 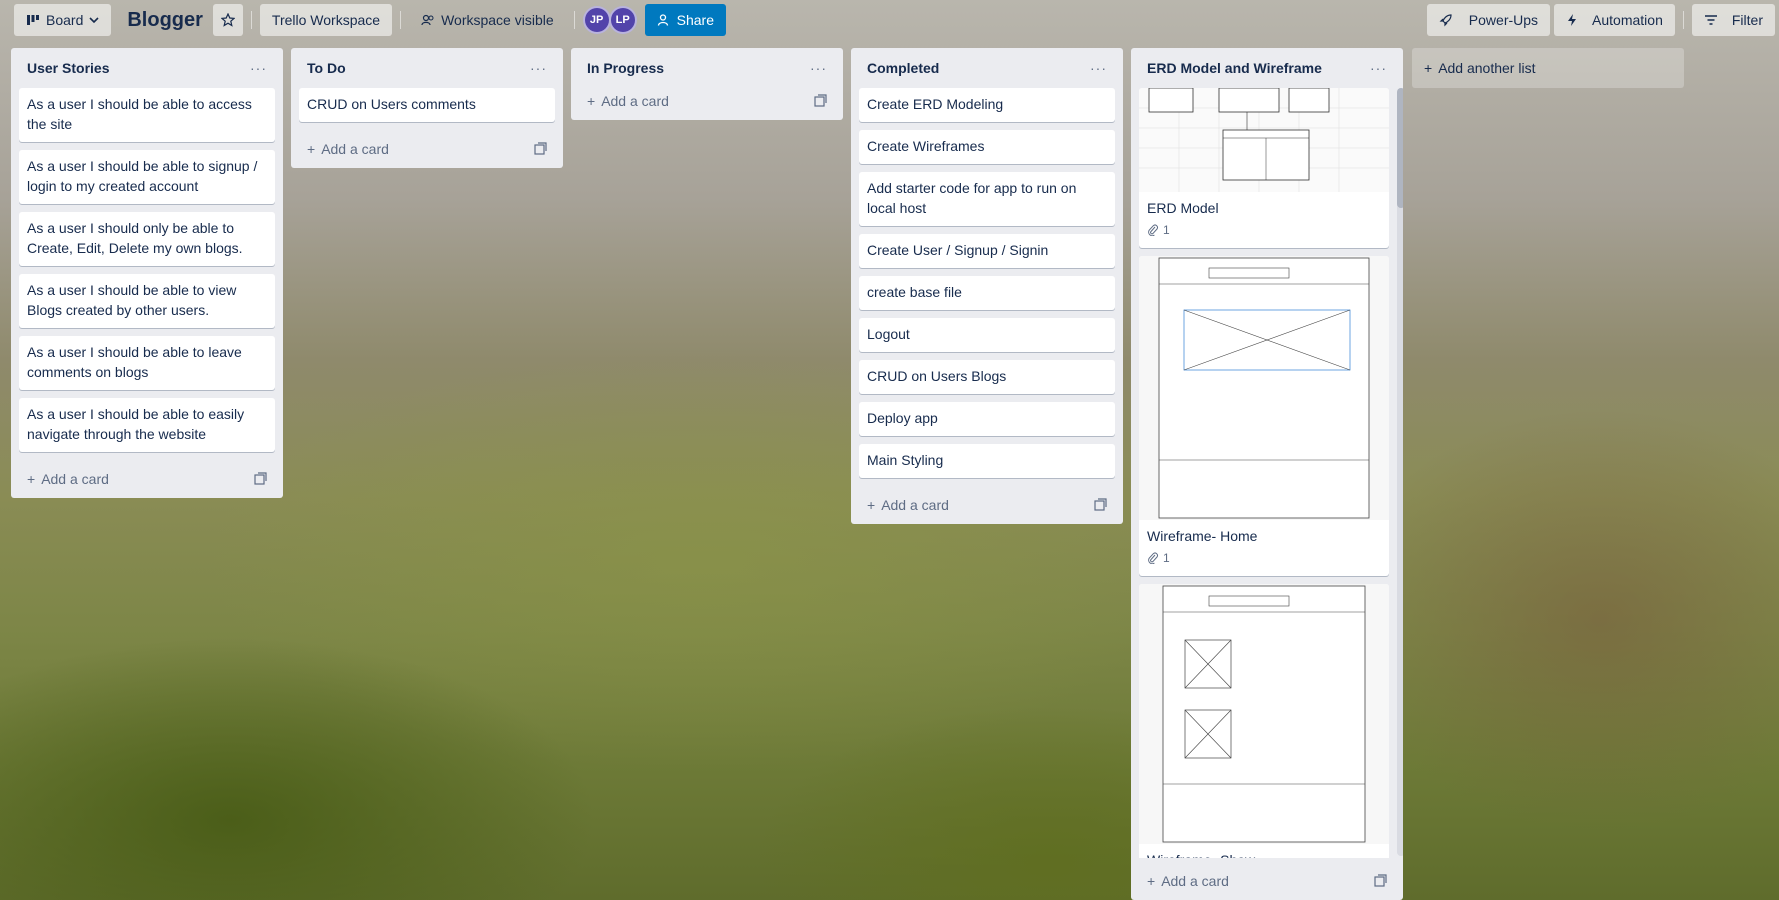 What do you see at coordinates (987, 461) in the screenshot?
I see `list-item: Main Styling` at bounding box center [987, 461].